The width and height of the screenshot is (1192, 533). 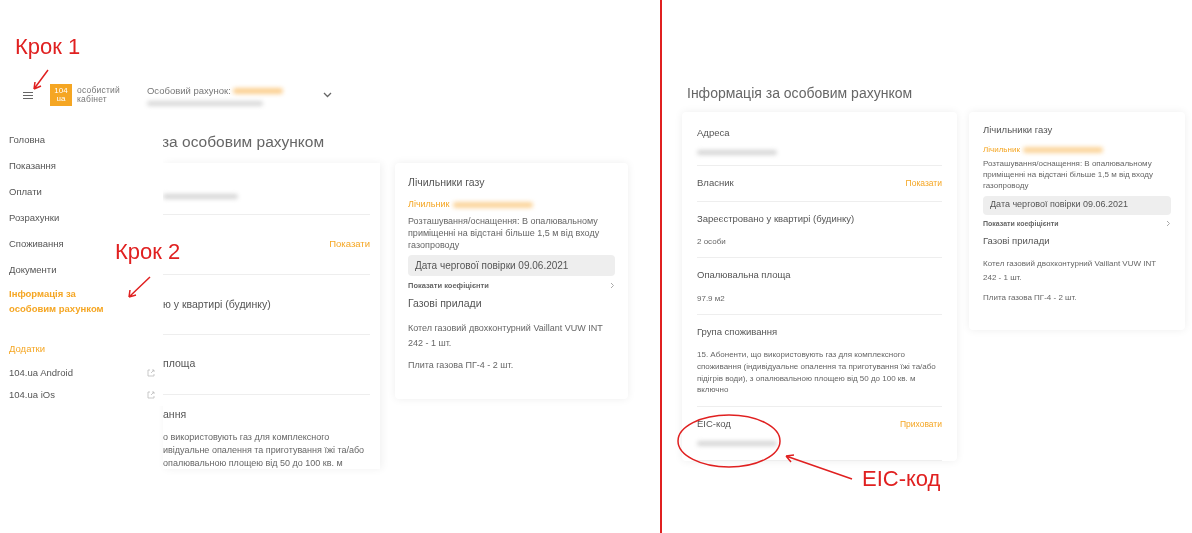 I want to click on sidebar-item: Розрахунки, so click(x=34, y=217).